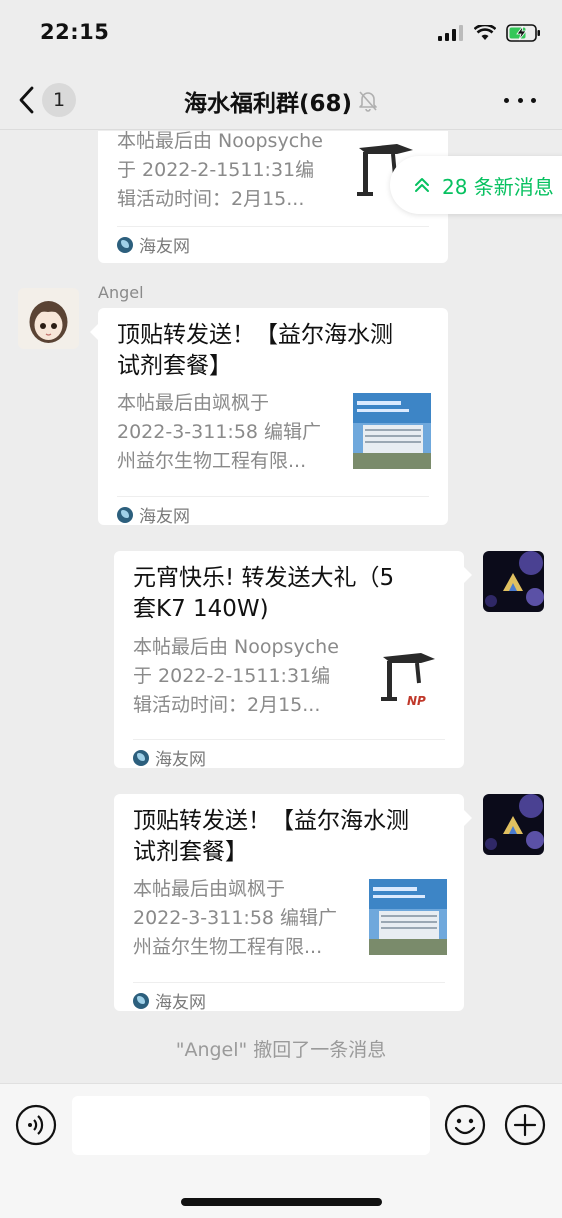 This screenshot has width=562, height=1218. I want to click on card-title-line: 套K7 140W), so click(201, 609).